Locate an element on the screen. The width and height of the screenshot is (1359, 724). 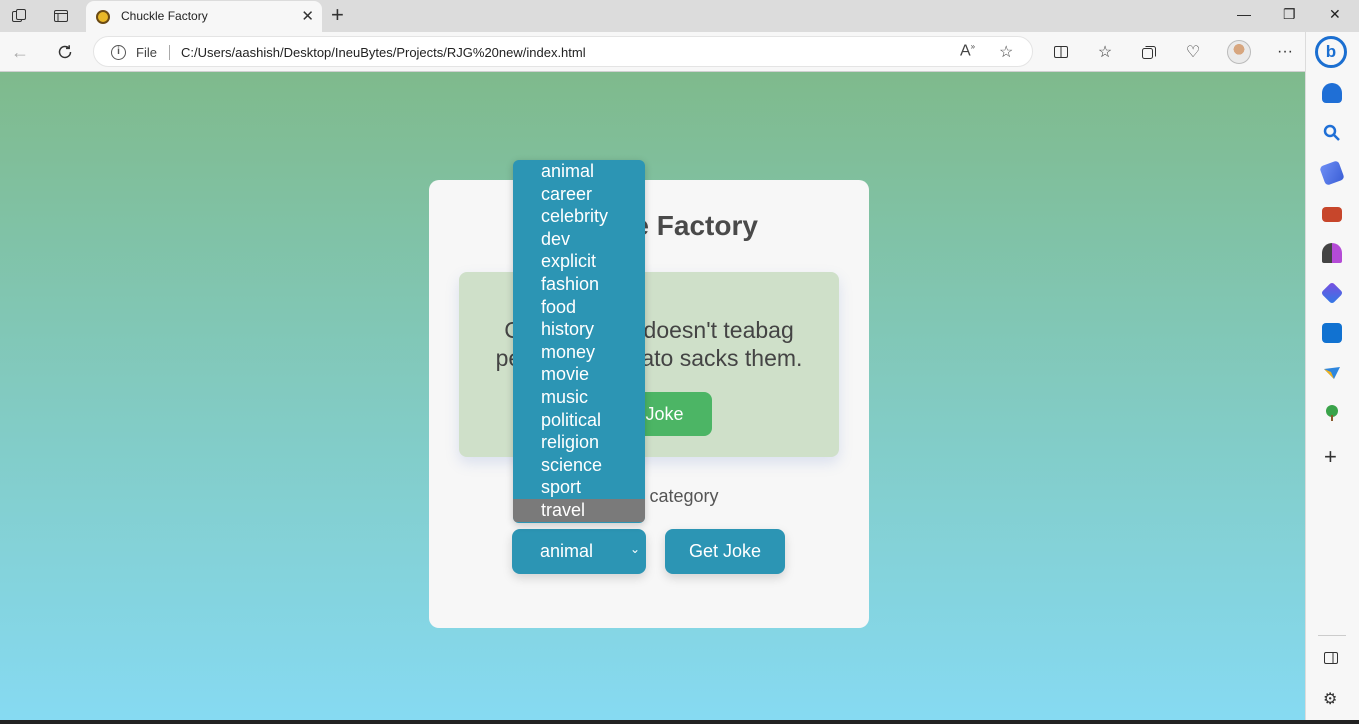
browser-essentials-icon: ♡ is located at coordinates (1193, 52).